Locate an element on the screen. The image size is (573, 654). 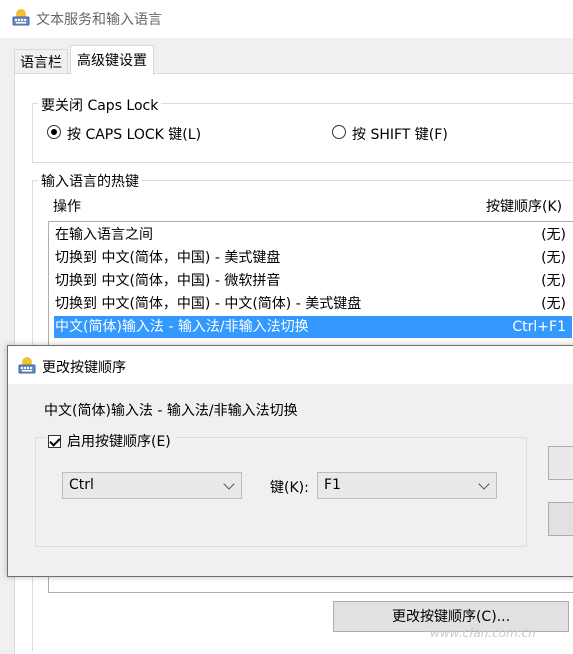
enable-sequence-checkbox: 启用按键顺序(E) is located at coordinates (110, 441).